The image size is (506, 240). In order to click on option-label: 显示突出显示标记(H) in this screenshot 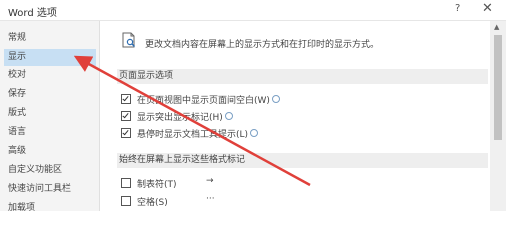, I will do `click(180, 117)`.